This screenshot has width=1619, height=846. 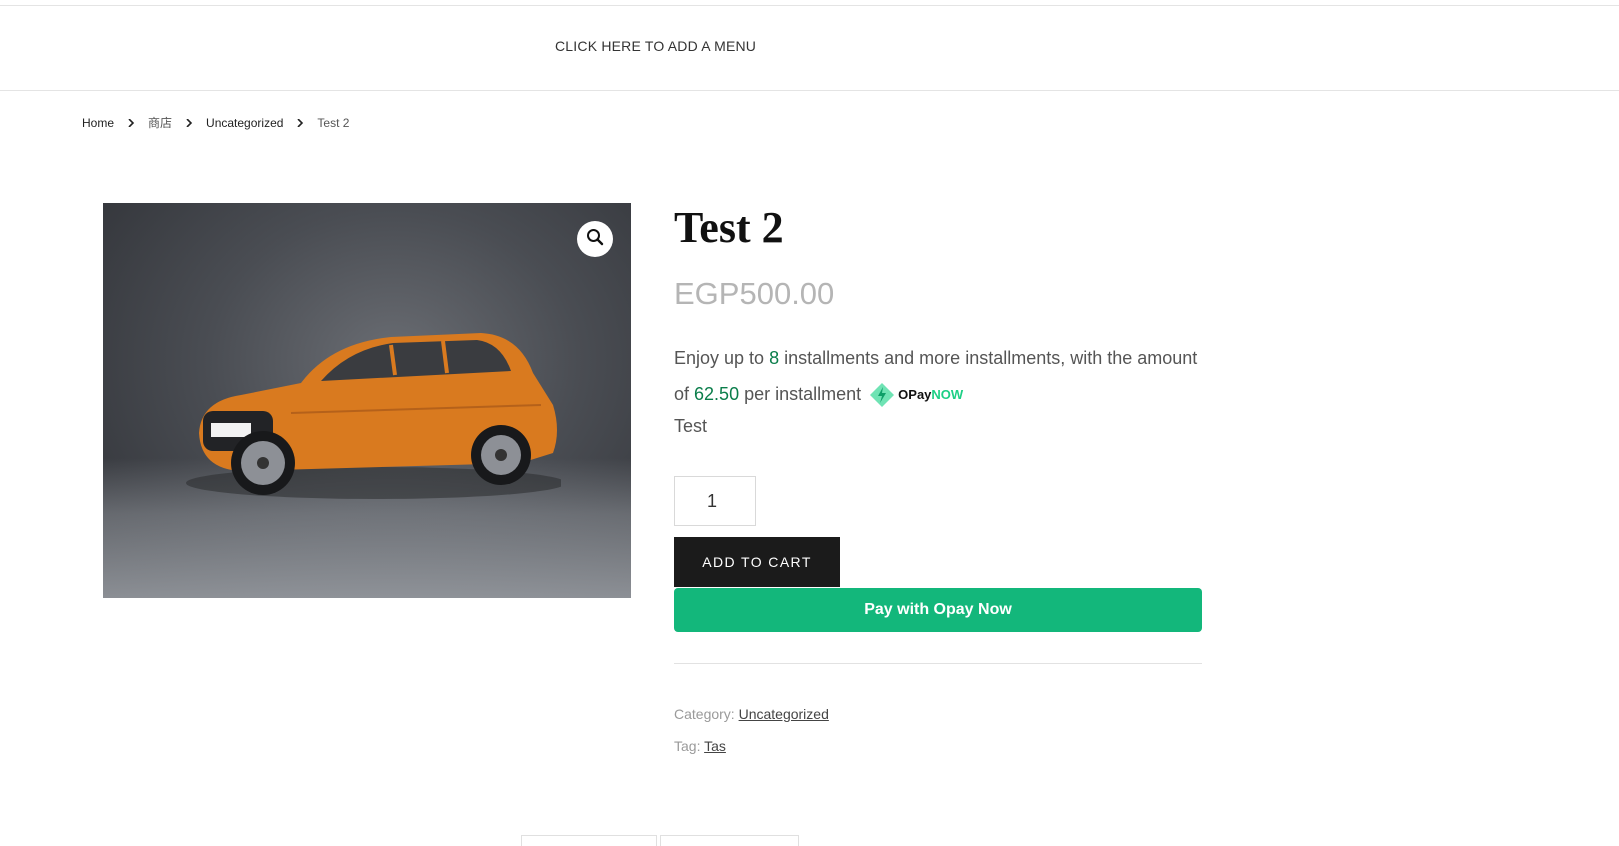 I want to click on breadcrumb-shop: 商店, so click(x=160, y=122).